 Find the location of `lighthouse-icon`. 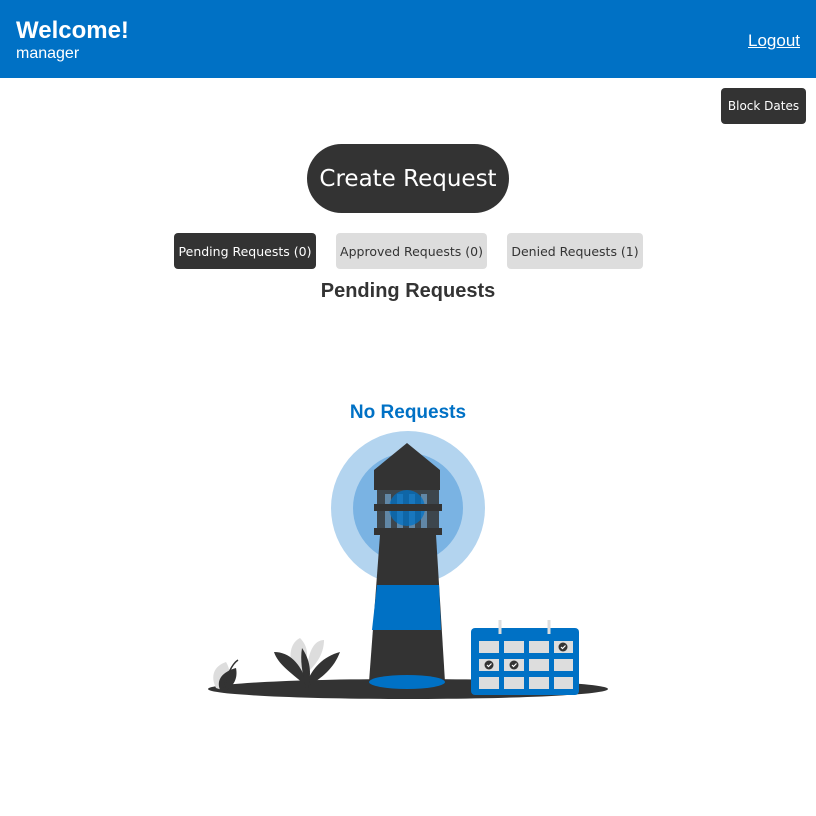

lighthouse-icon is located at coordinates (407, 566).